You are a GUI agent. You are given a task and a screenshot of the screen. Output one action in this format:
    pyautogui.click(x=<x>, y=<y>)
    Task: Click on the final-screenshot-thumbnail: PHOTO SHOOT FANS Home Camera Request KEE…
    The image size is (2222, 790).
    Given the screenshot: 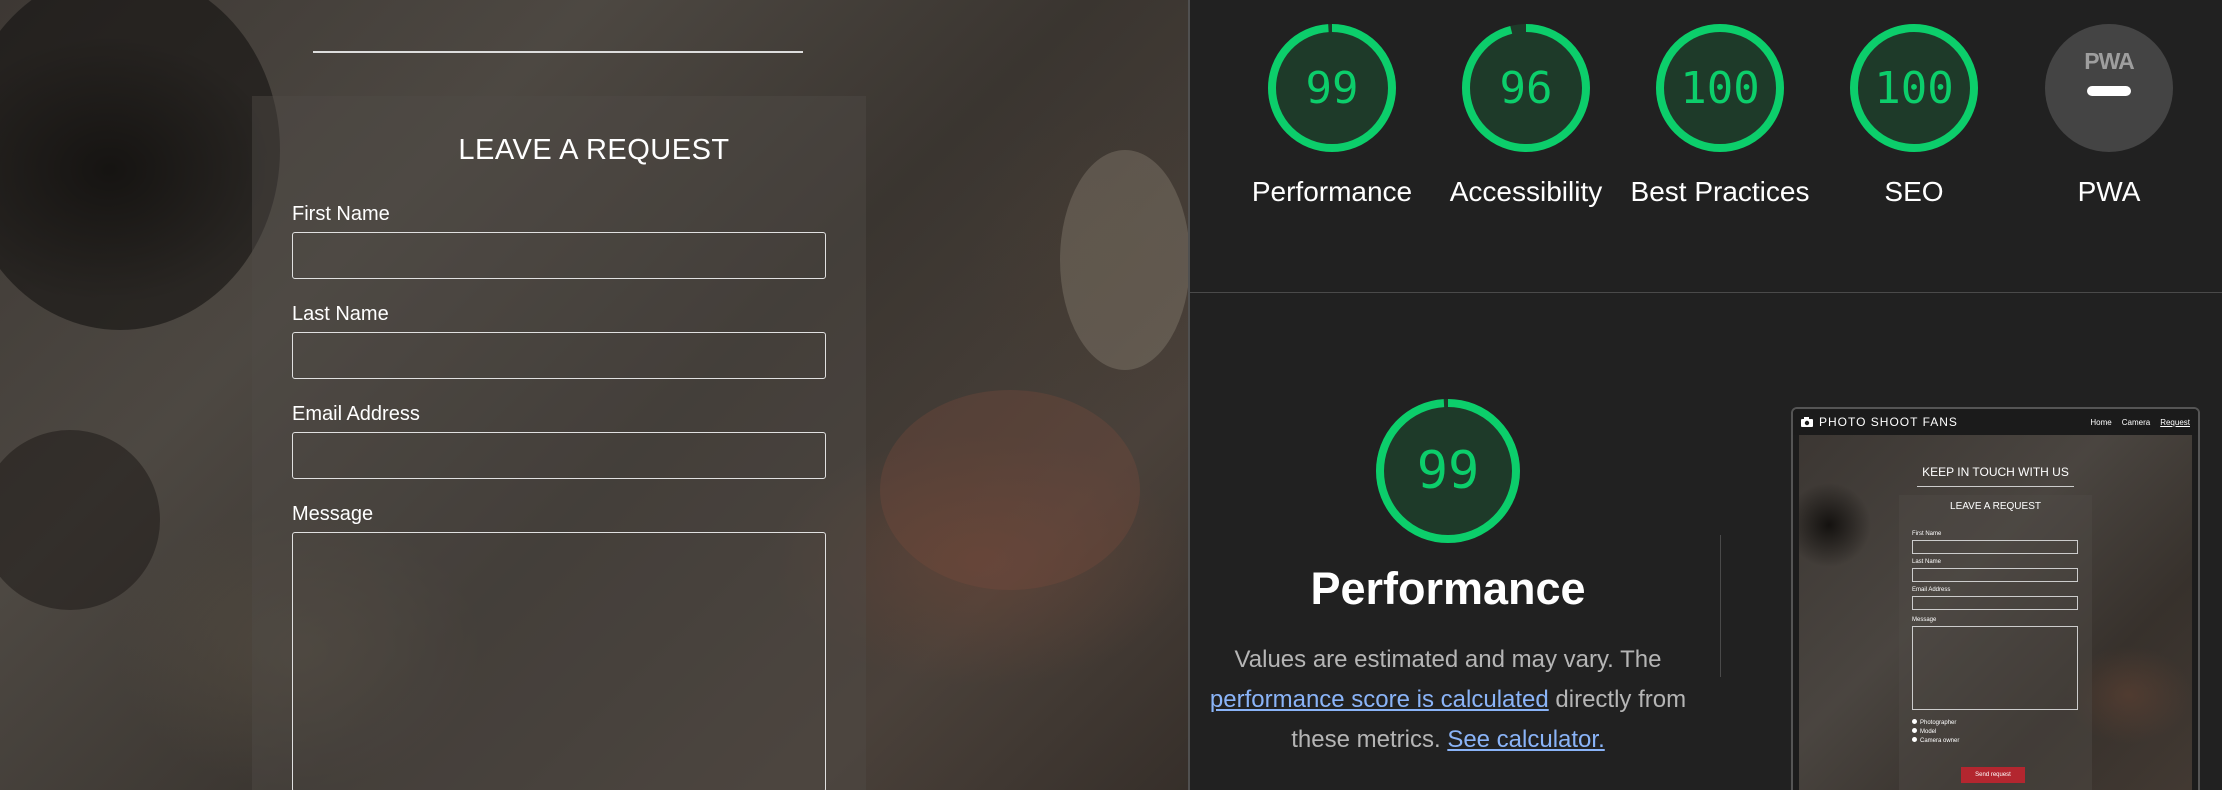 What is the action you would take?
    pyautogui.click(x=1995, y=598)
    